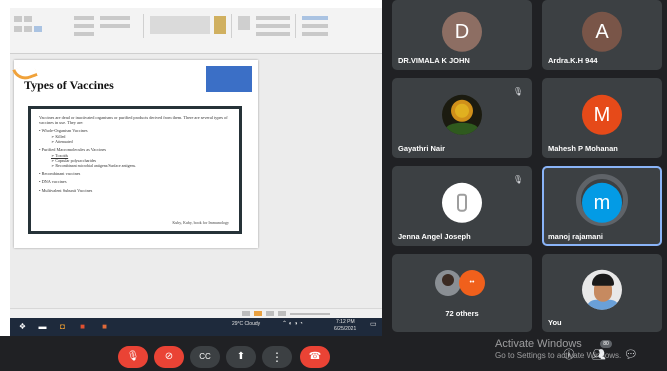 This screenshot has height=371, width=667. I want to click on end-call-icon: ☎, so click(315, 356).